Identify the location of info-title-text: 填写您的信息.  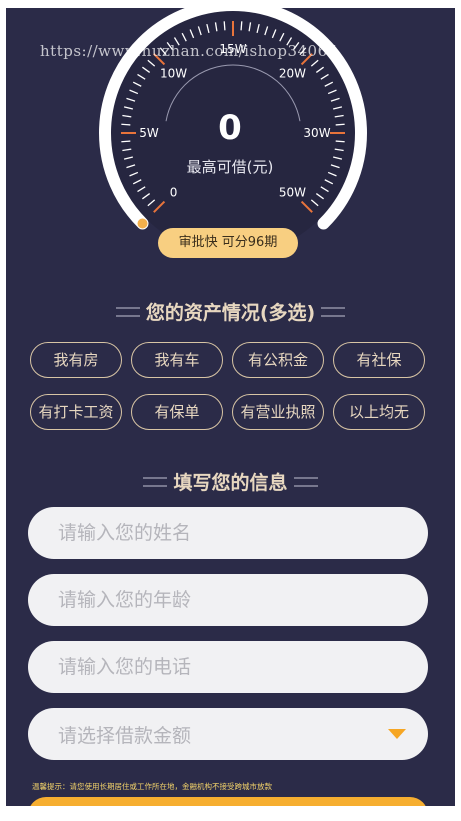
(230, 483).